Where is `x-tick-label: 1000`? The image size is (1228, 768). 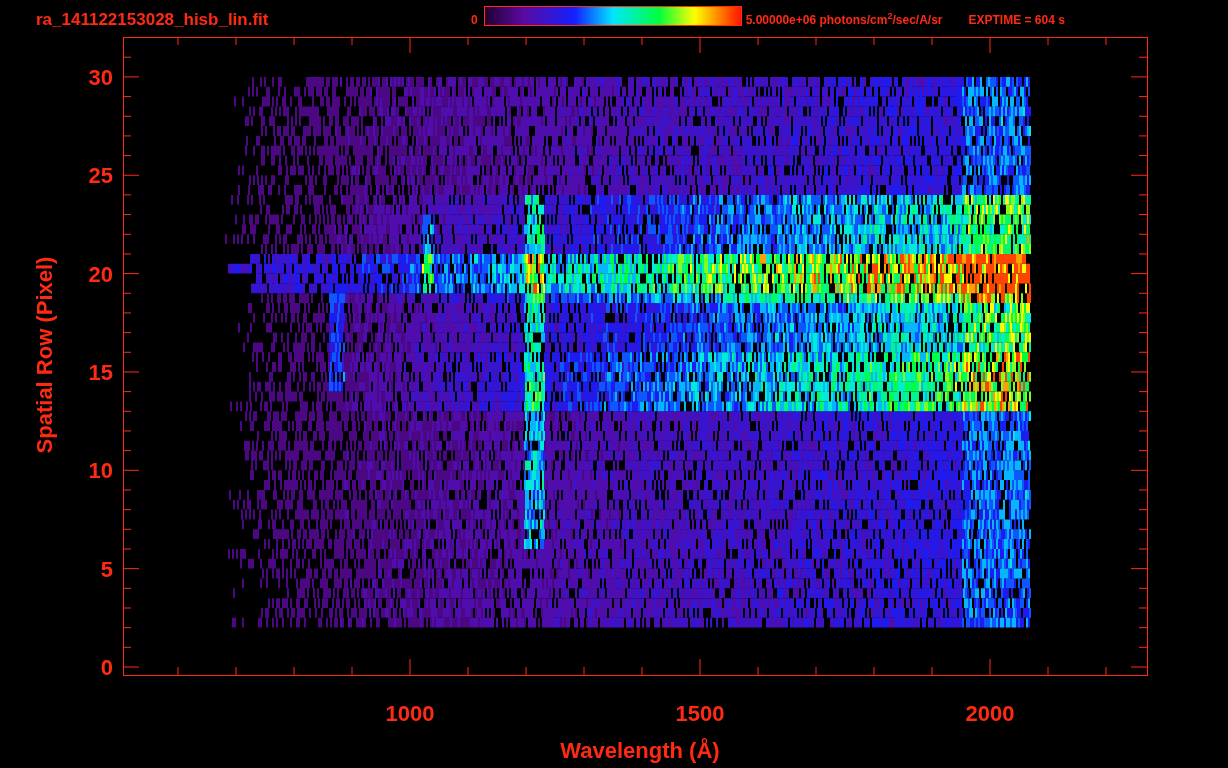 x-tick-label: 1000 is located at coordinates (410, 713).